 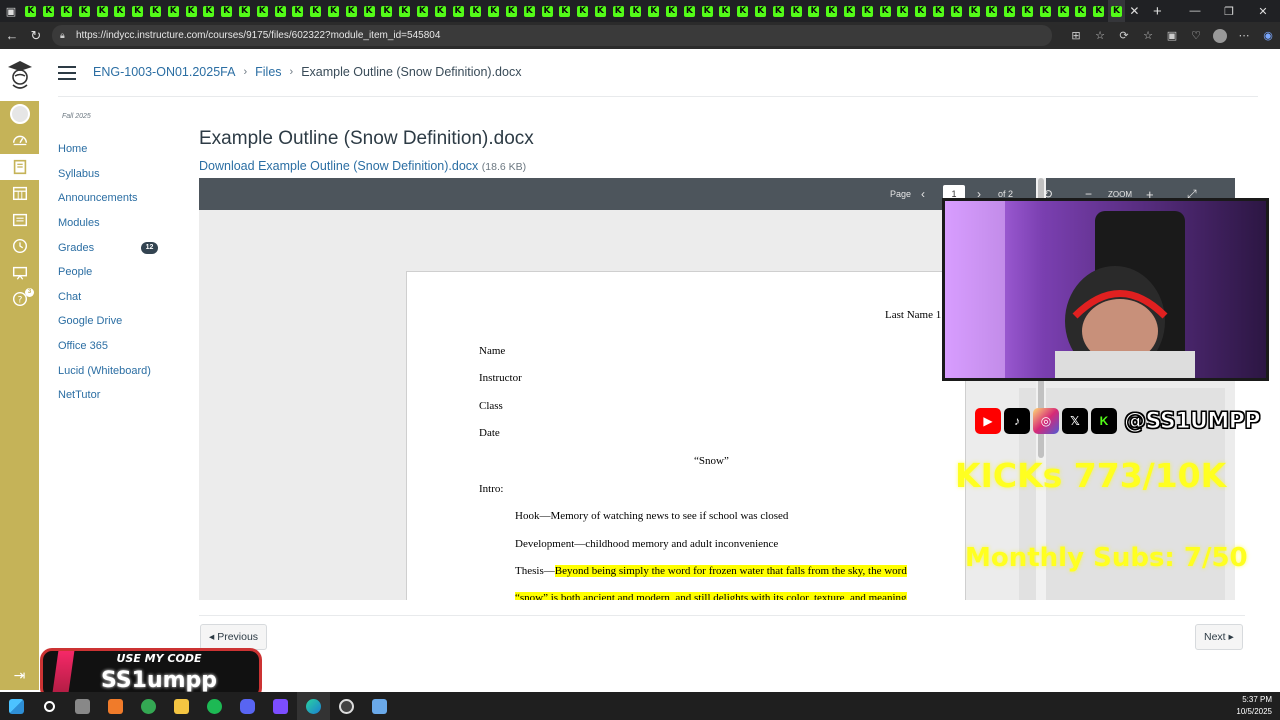 I want to click on nav-history, so click(x=19, y=246).